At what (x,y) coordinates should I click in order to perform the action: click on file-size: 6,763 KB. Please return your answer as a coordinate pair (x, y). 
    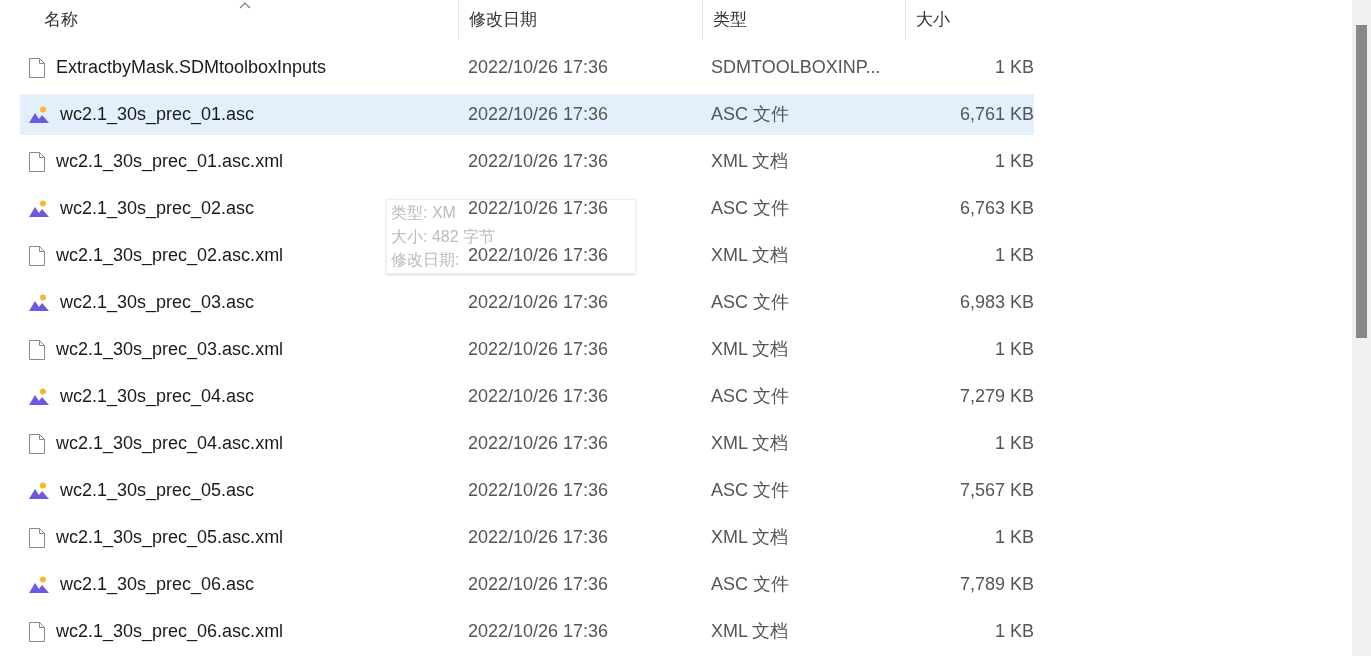
    Looking at the image, I should click on (996, 208).